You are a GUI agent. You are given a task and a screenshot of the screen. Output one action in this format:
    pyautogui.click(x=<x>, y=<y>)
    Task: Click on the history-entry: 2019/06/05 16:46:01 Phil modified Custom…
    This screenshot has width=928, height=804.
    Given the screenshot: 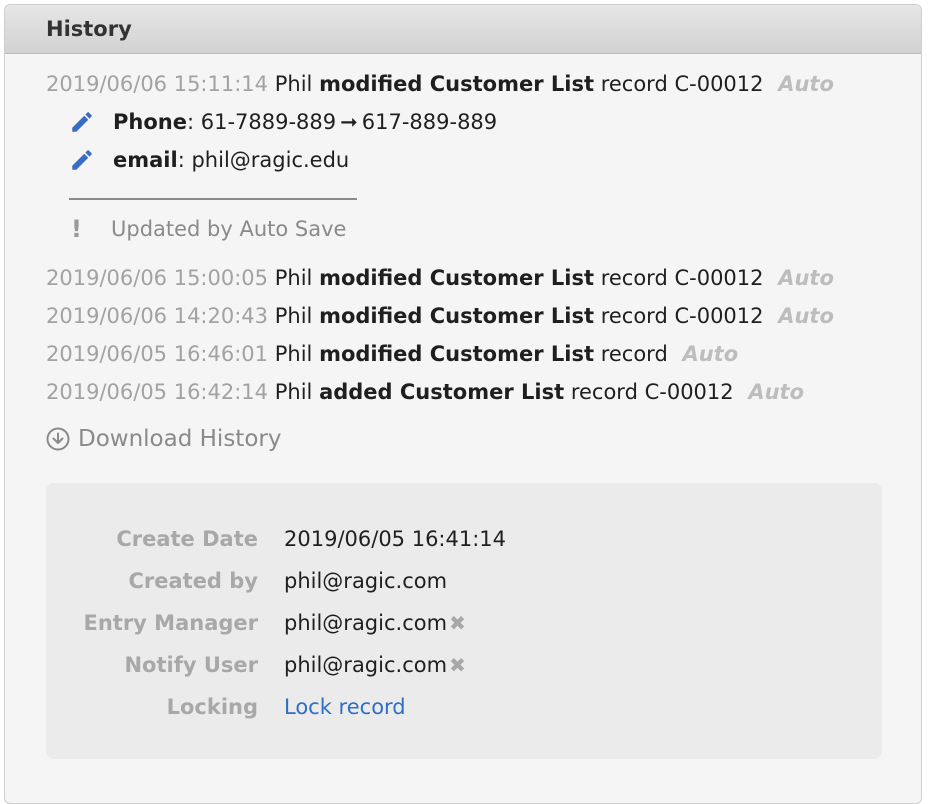 What is the action you would take?
    pyautogui.click(x=392, y=354)
    